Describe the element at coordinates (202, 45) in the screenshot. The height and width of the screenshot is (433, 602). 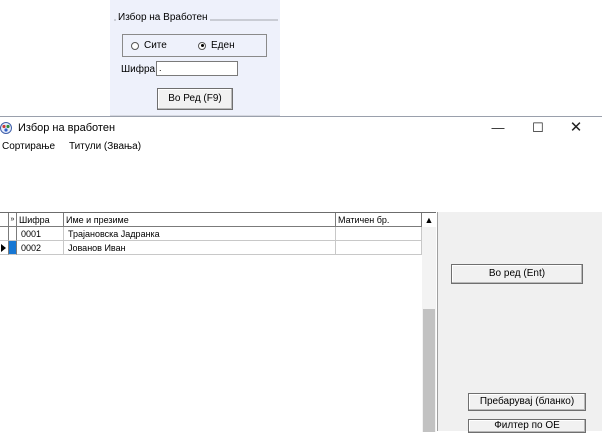
I see `radio-one-indicator` at that location.